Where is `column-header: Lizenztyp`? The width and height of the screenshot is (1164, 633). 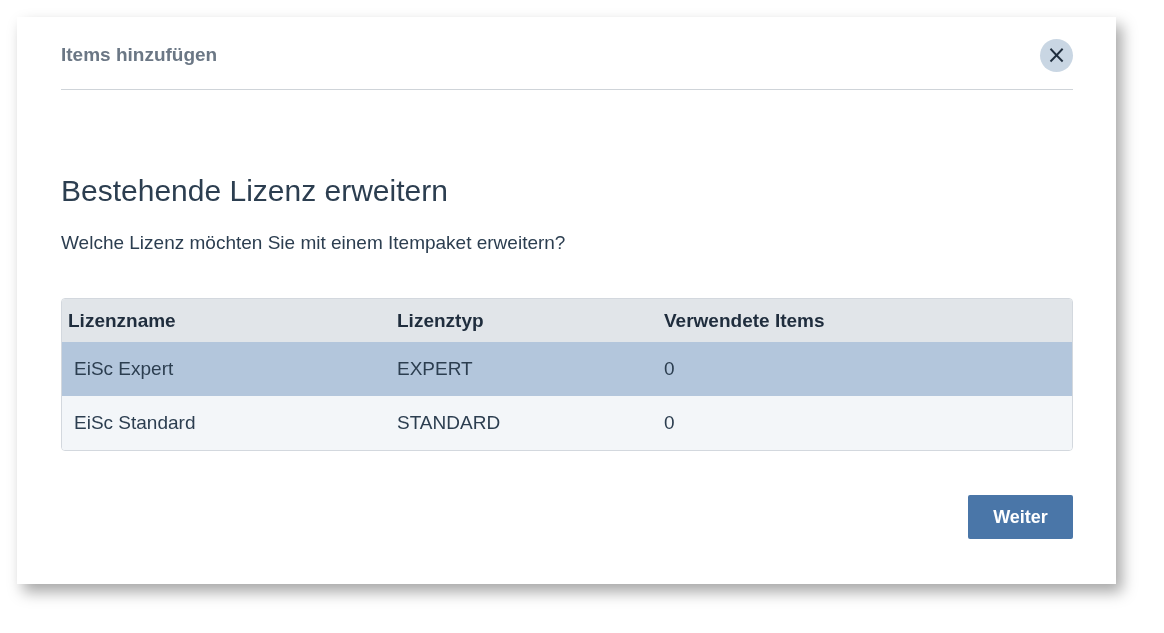 column-header: Lizenztyp is located at coordinates (440, 320).